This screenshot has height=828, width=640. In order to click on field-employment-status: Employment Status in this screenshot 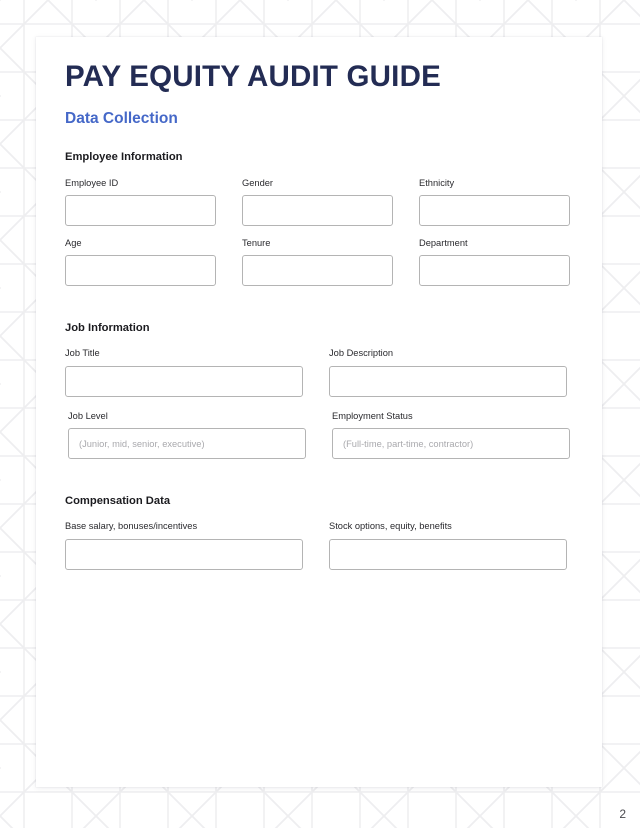, I will do `click(451, 435)`.